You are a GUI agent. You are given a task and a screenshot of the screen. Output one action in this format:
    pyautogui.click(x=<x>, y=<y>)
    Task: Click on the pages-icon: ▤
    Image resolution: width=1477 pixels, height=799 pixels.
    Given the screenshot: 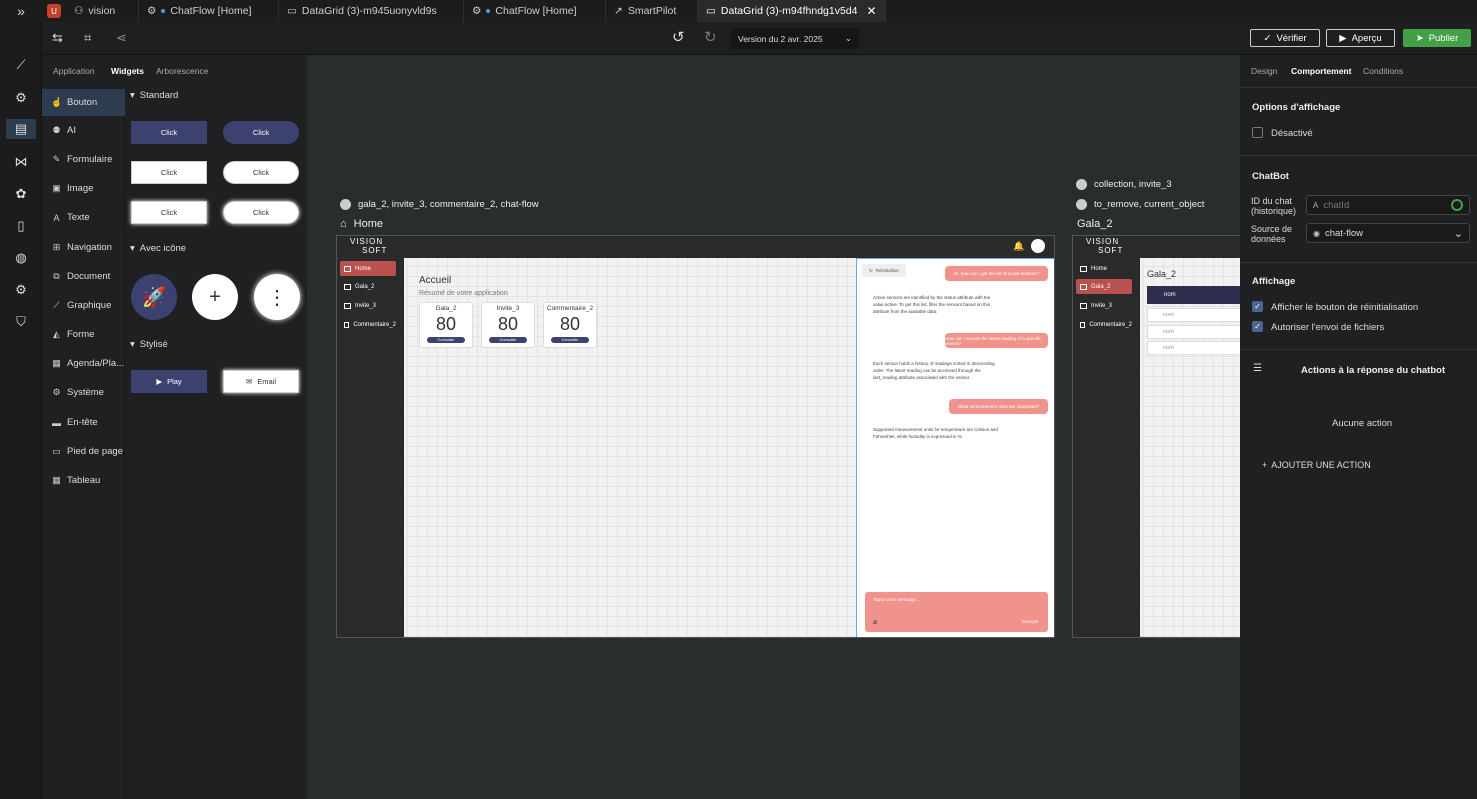 What is the action you would take?
    pyautogui.click(x=21, y=129)
    